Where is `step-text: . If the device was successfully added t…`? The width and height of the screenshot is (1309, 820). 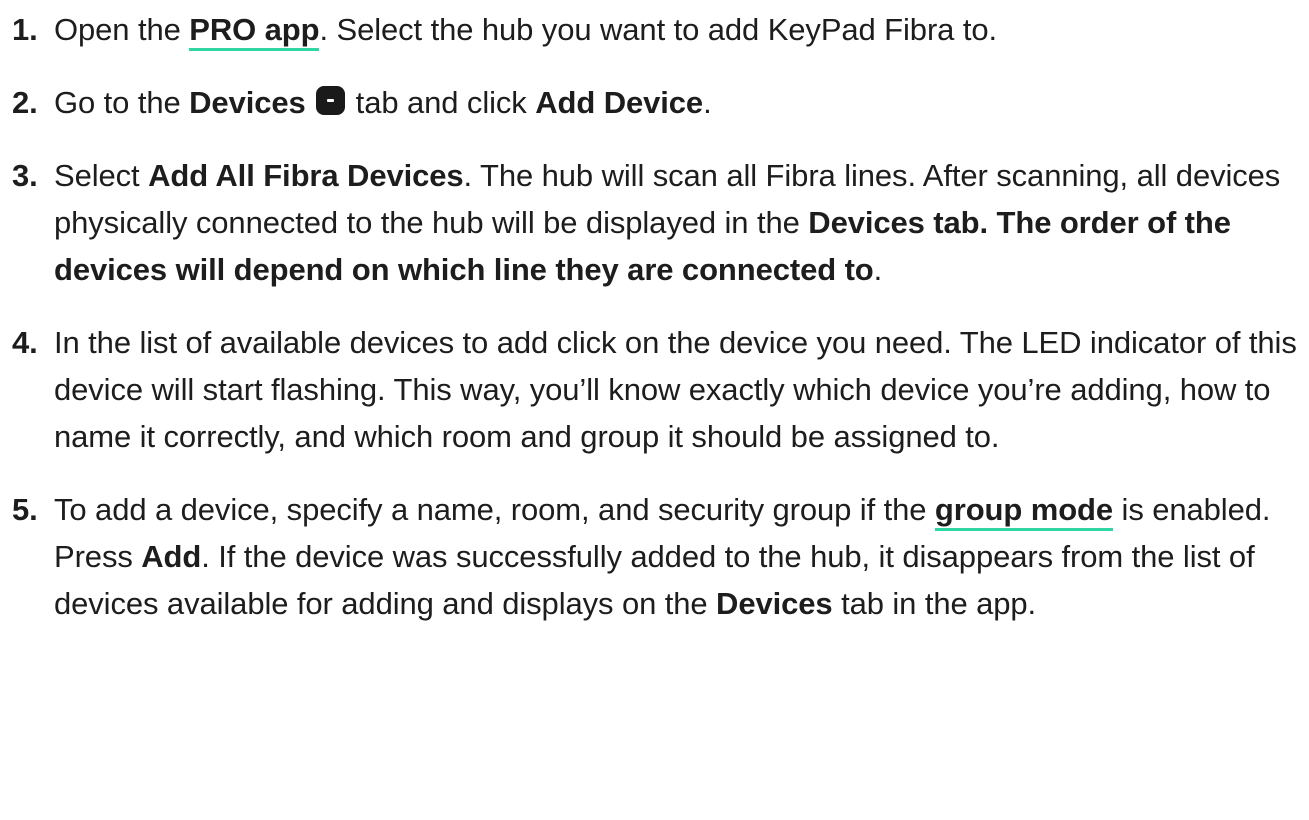
step-text: . If the device was successfully added t… is located at coordinates (654, 580).